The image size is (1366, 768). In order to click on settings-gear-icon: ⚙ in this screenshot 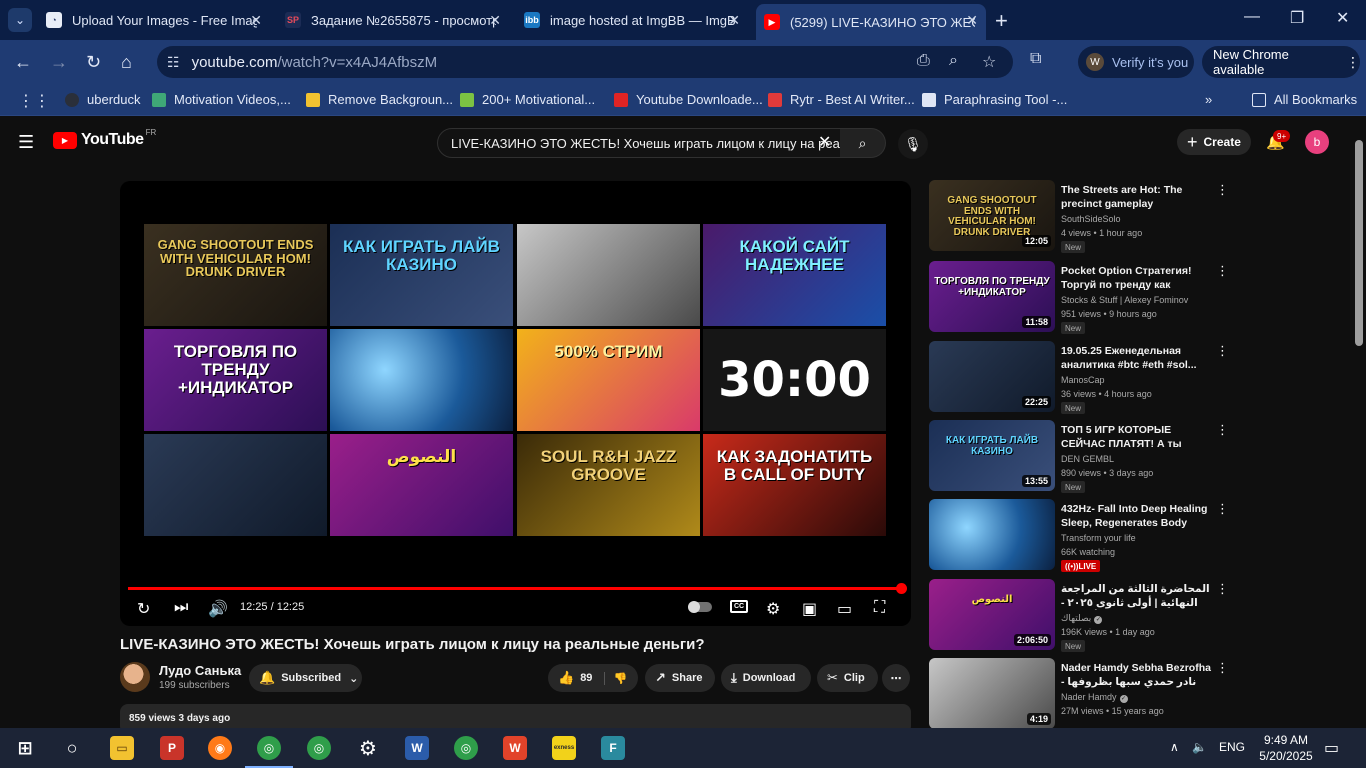, I will do `click(773, 609)`.